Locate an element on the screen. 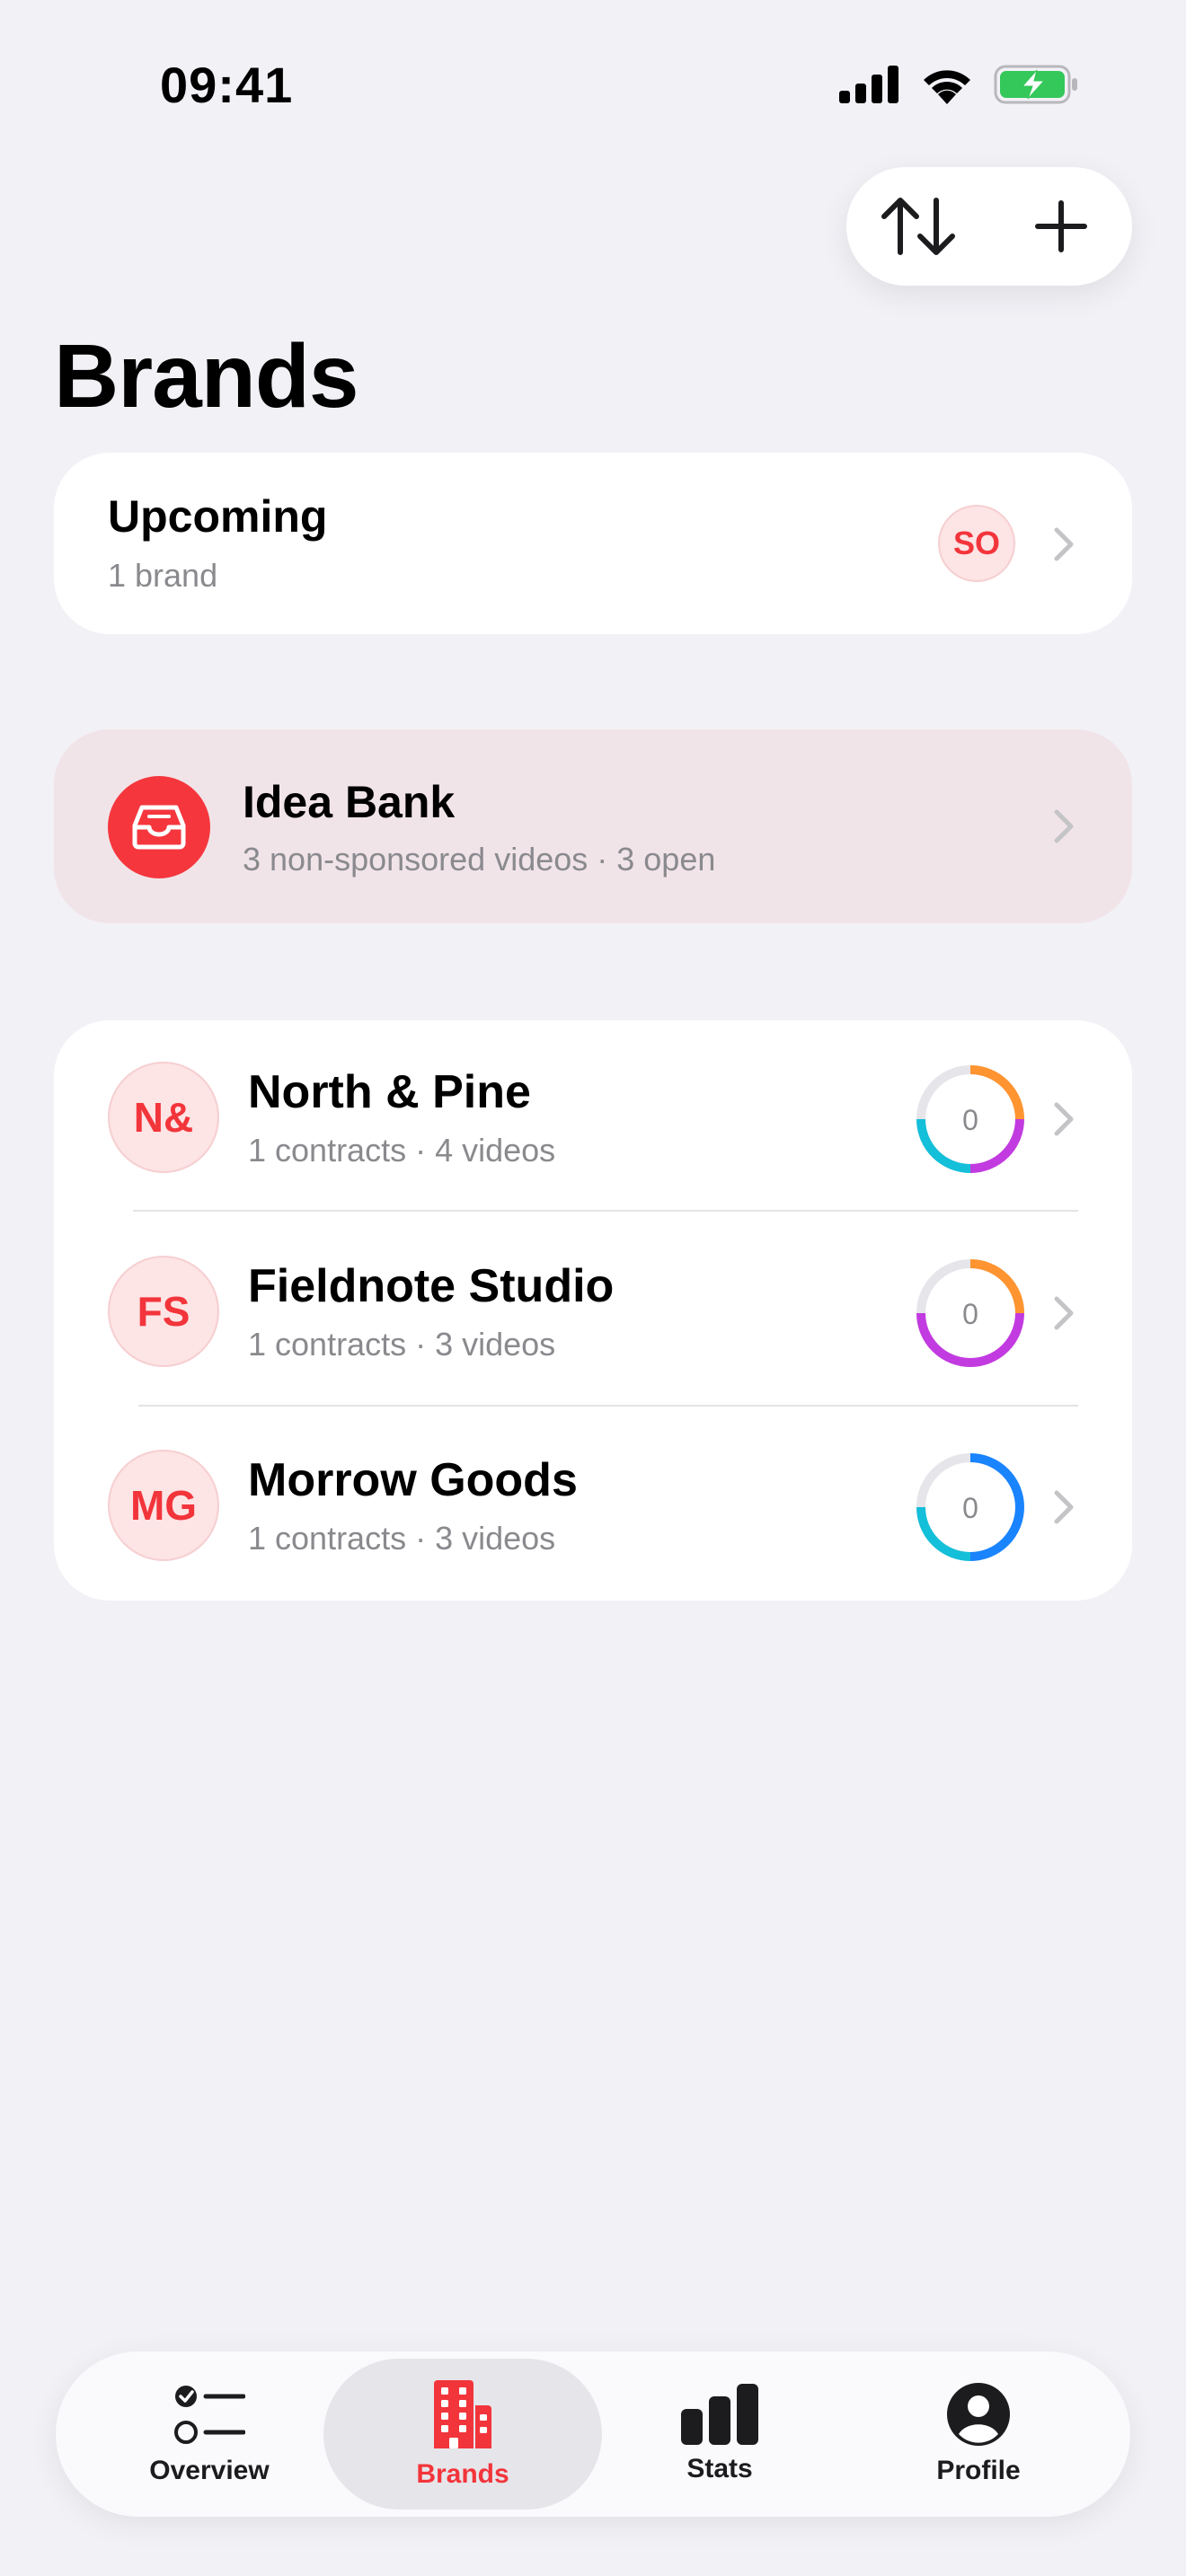  tab-label: Stats is located at coordinates (719, 2468).